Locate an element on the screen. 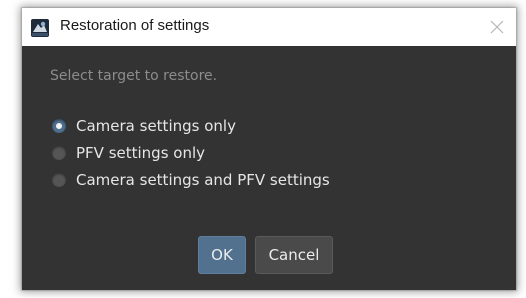 This screenshot has height=298, width=526. dialog-title: Restoration of settings is located at coordinates (135, 25).